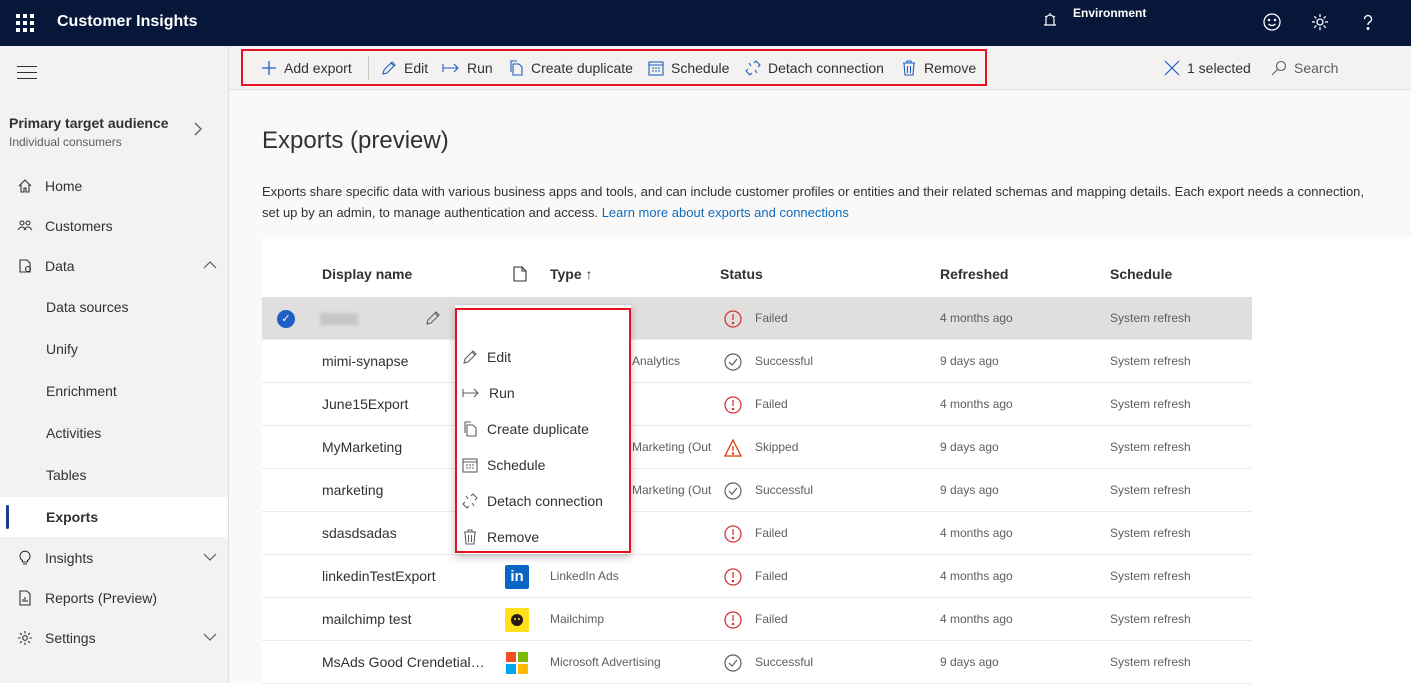 The width and height of the screenshot is (1411, 684). What do you see at coordinates (25, 557) in the screenshot?
I see `lightbulb-icon` at bounding box center [25, 557].